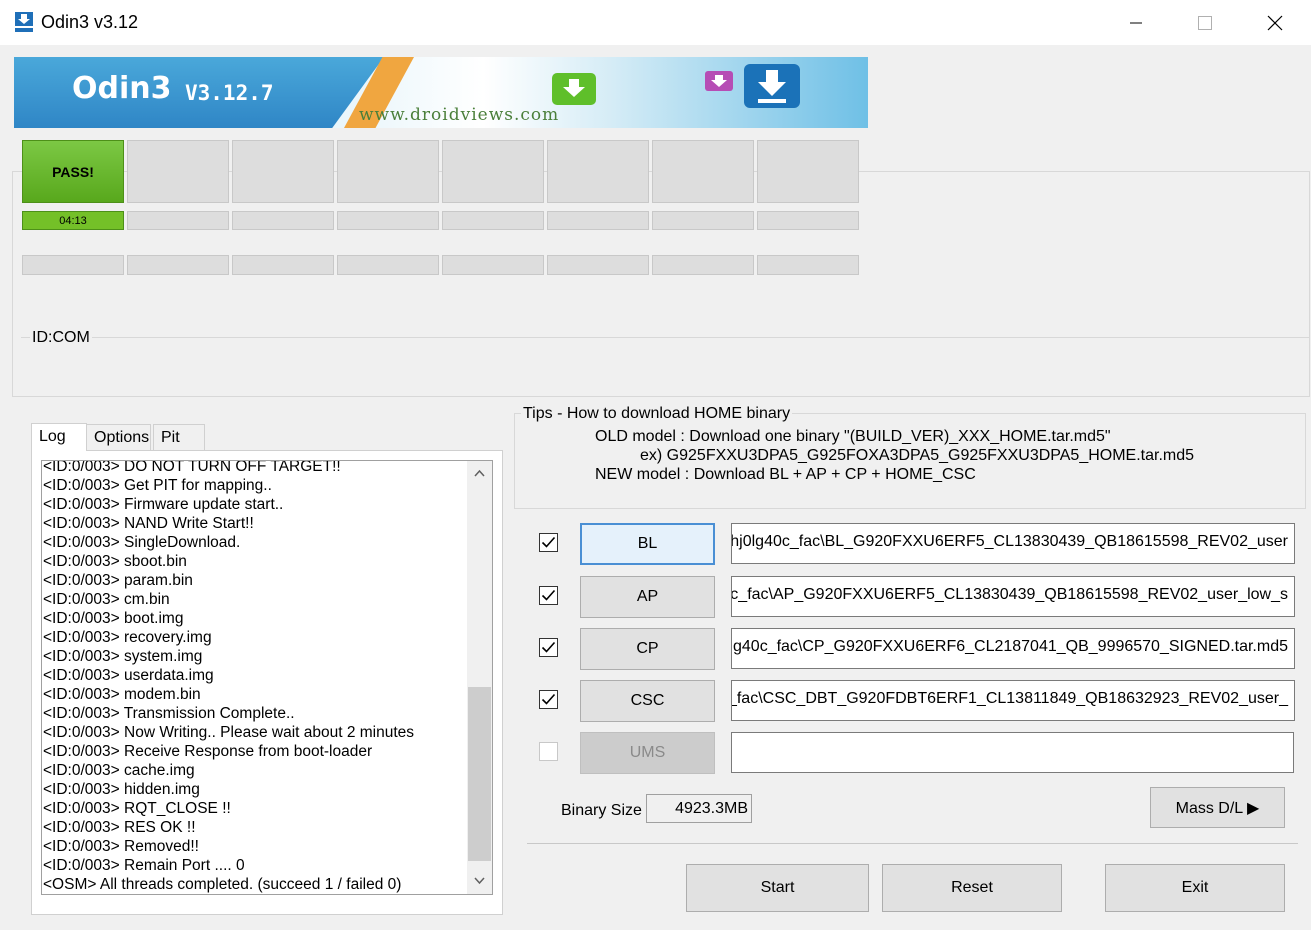 The height and width of the screenshot is (930, 1311). Describe the element at coordinates (127, 637) in the screenshot. I see `log-line: <ID:0/003> recovery.img` at that location.